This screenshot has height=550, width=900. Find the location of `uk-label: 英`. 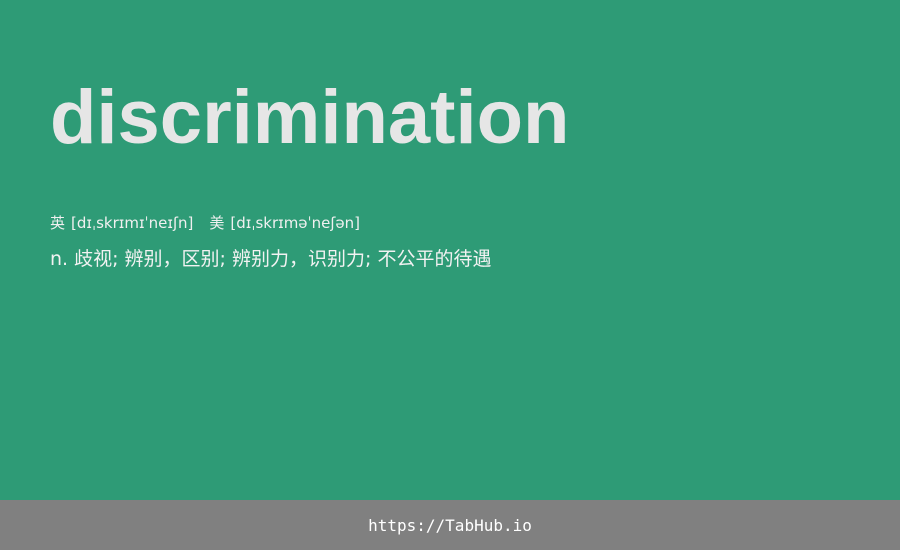

uk-label: 英 is located at coordinates (58, 223).